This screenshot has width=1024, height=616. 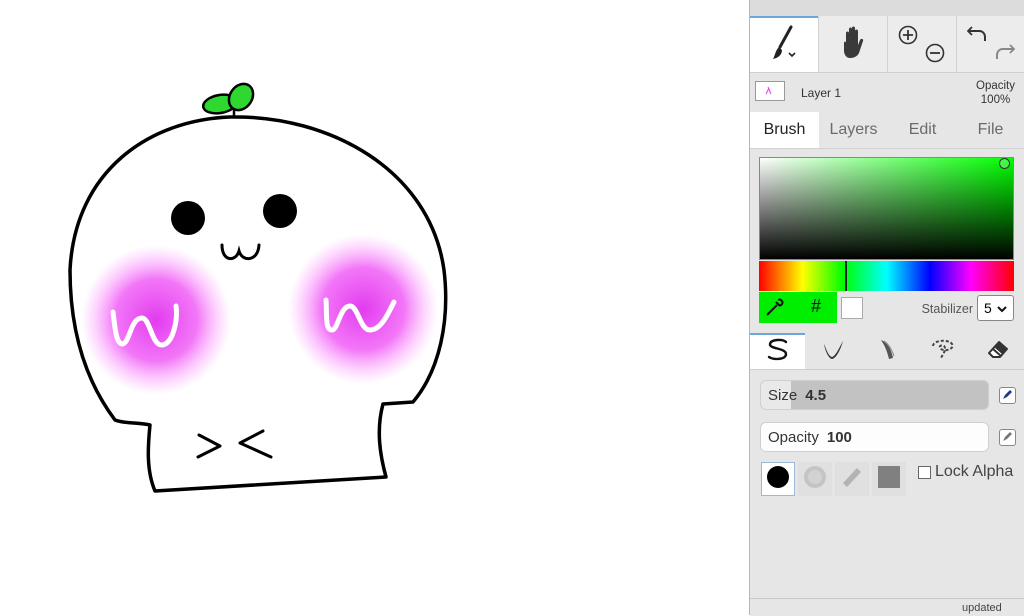 I want to click on hand-icon, so click(x=853, y=44).